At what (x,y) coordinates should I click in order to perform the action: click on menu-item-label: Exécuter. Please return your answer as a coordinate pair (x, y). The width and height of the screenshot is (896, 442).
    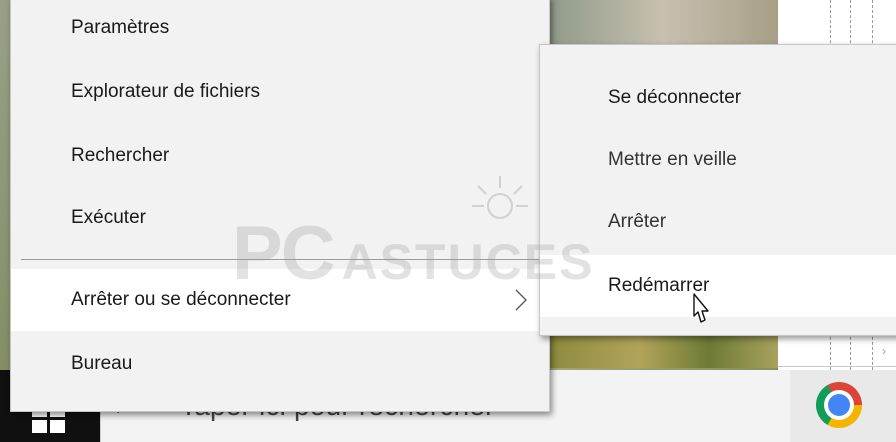
    Looking at the image, I should click on (108, 217).